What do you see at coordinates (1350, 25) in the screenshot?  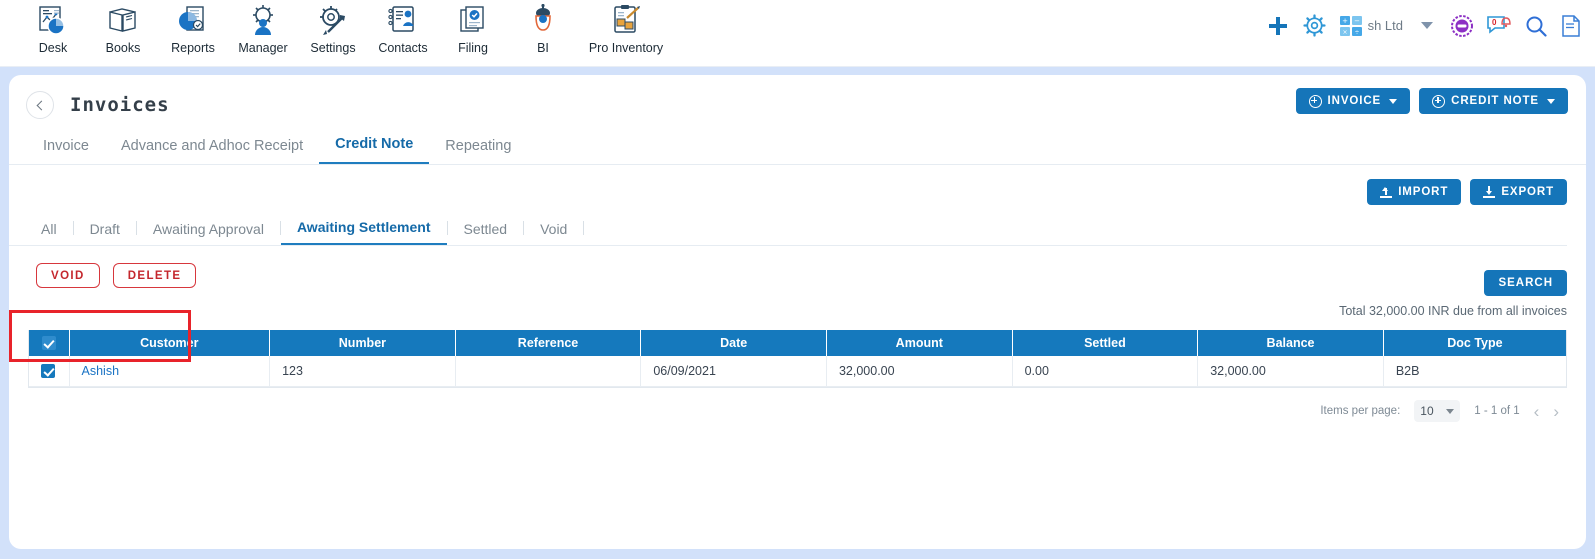 I see `calculator-icon: + − × ÷` at bounding box center [1350, 25].